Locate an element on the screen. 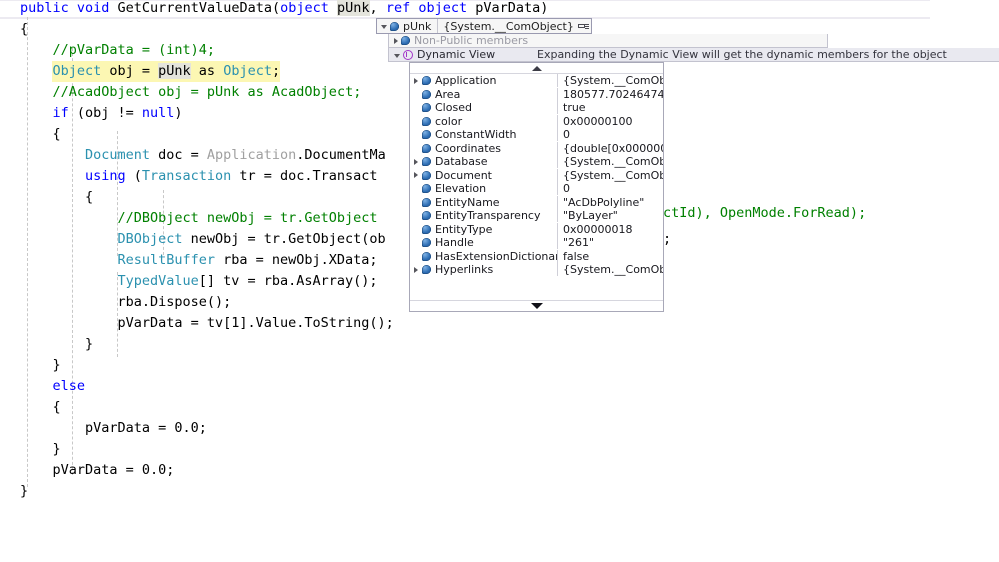 The width and height of the screenshot is (999, 562). member-name: ConstantWidth is located at coordinates (476, 135).